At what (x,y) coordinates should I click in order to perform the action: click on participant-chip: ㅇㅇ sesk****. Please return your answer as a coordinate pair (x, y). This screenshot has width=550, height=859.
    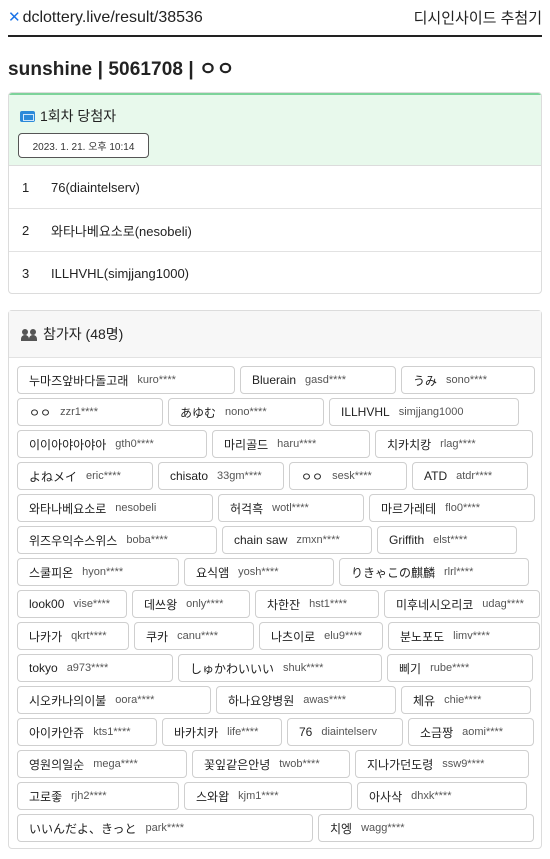
    Looking at the image, I should click on (348, 476).